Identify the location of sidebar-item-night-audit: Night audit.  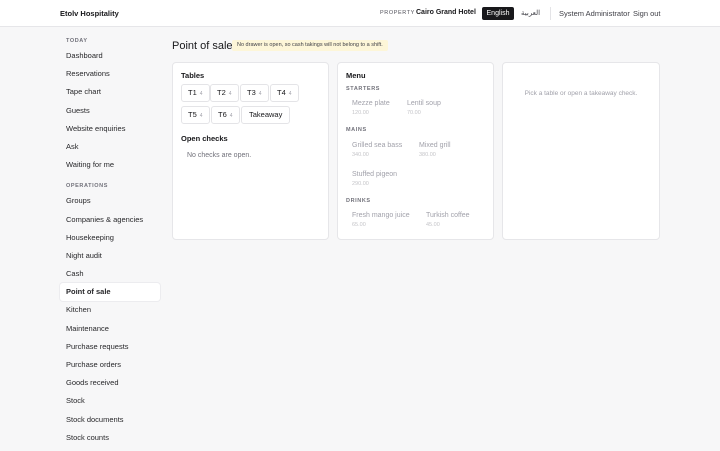
(110, 256).